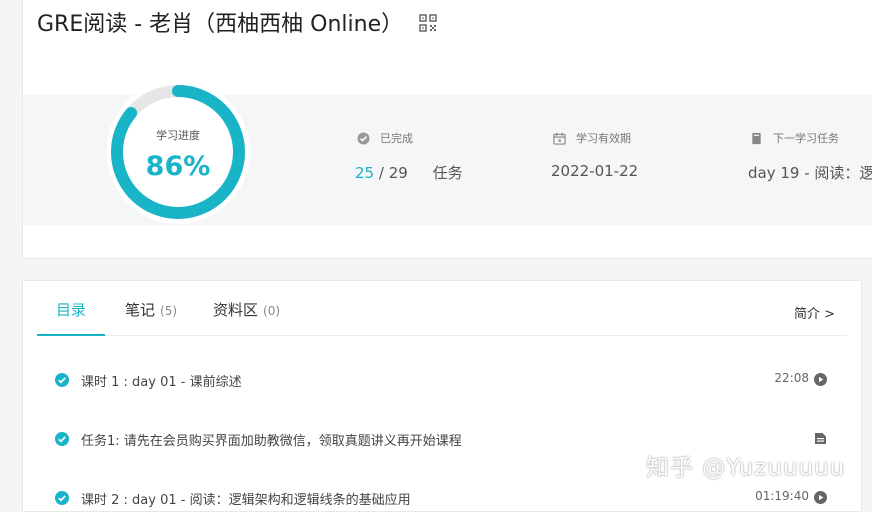 Image resolution: width=872 pixels, height=512 pixels. I want to click on progress-percent: 86%, so click(178, 166).